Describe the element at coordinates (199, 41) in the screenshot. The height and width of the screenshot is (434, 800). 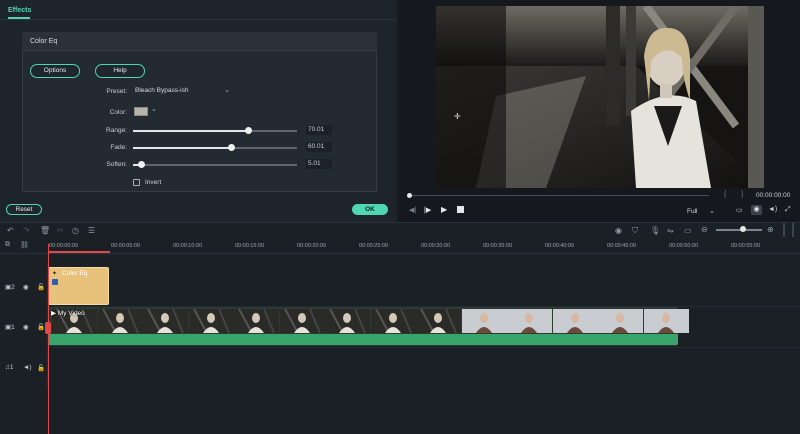
I see `effect-header` at that location.